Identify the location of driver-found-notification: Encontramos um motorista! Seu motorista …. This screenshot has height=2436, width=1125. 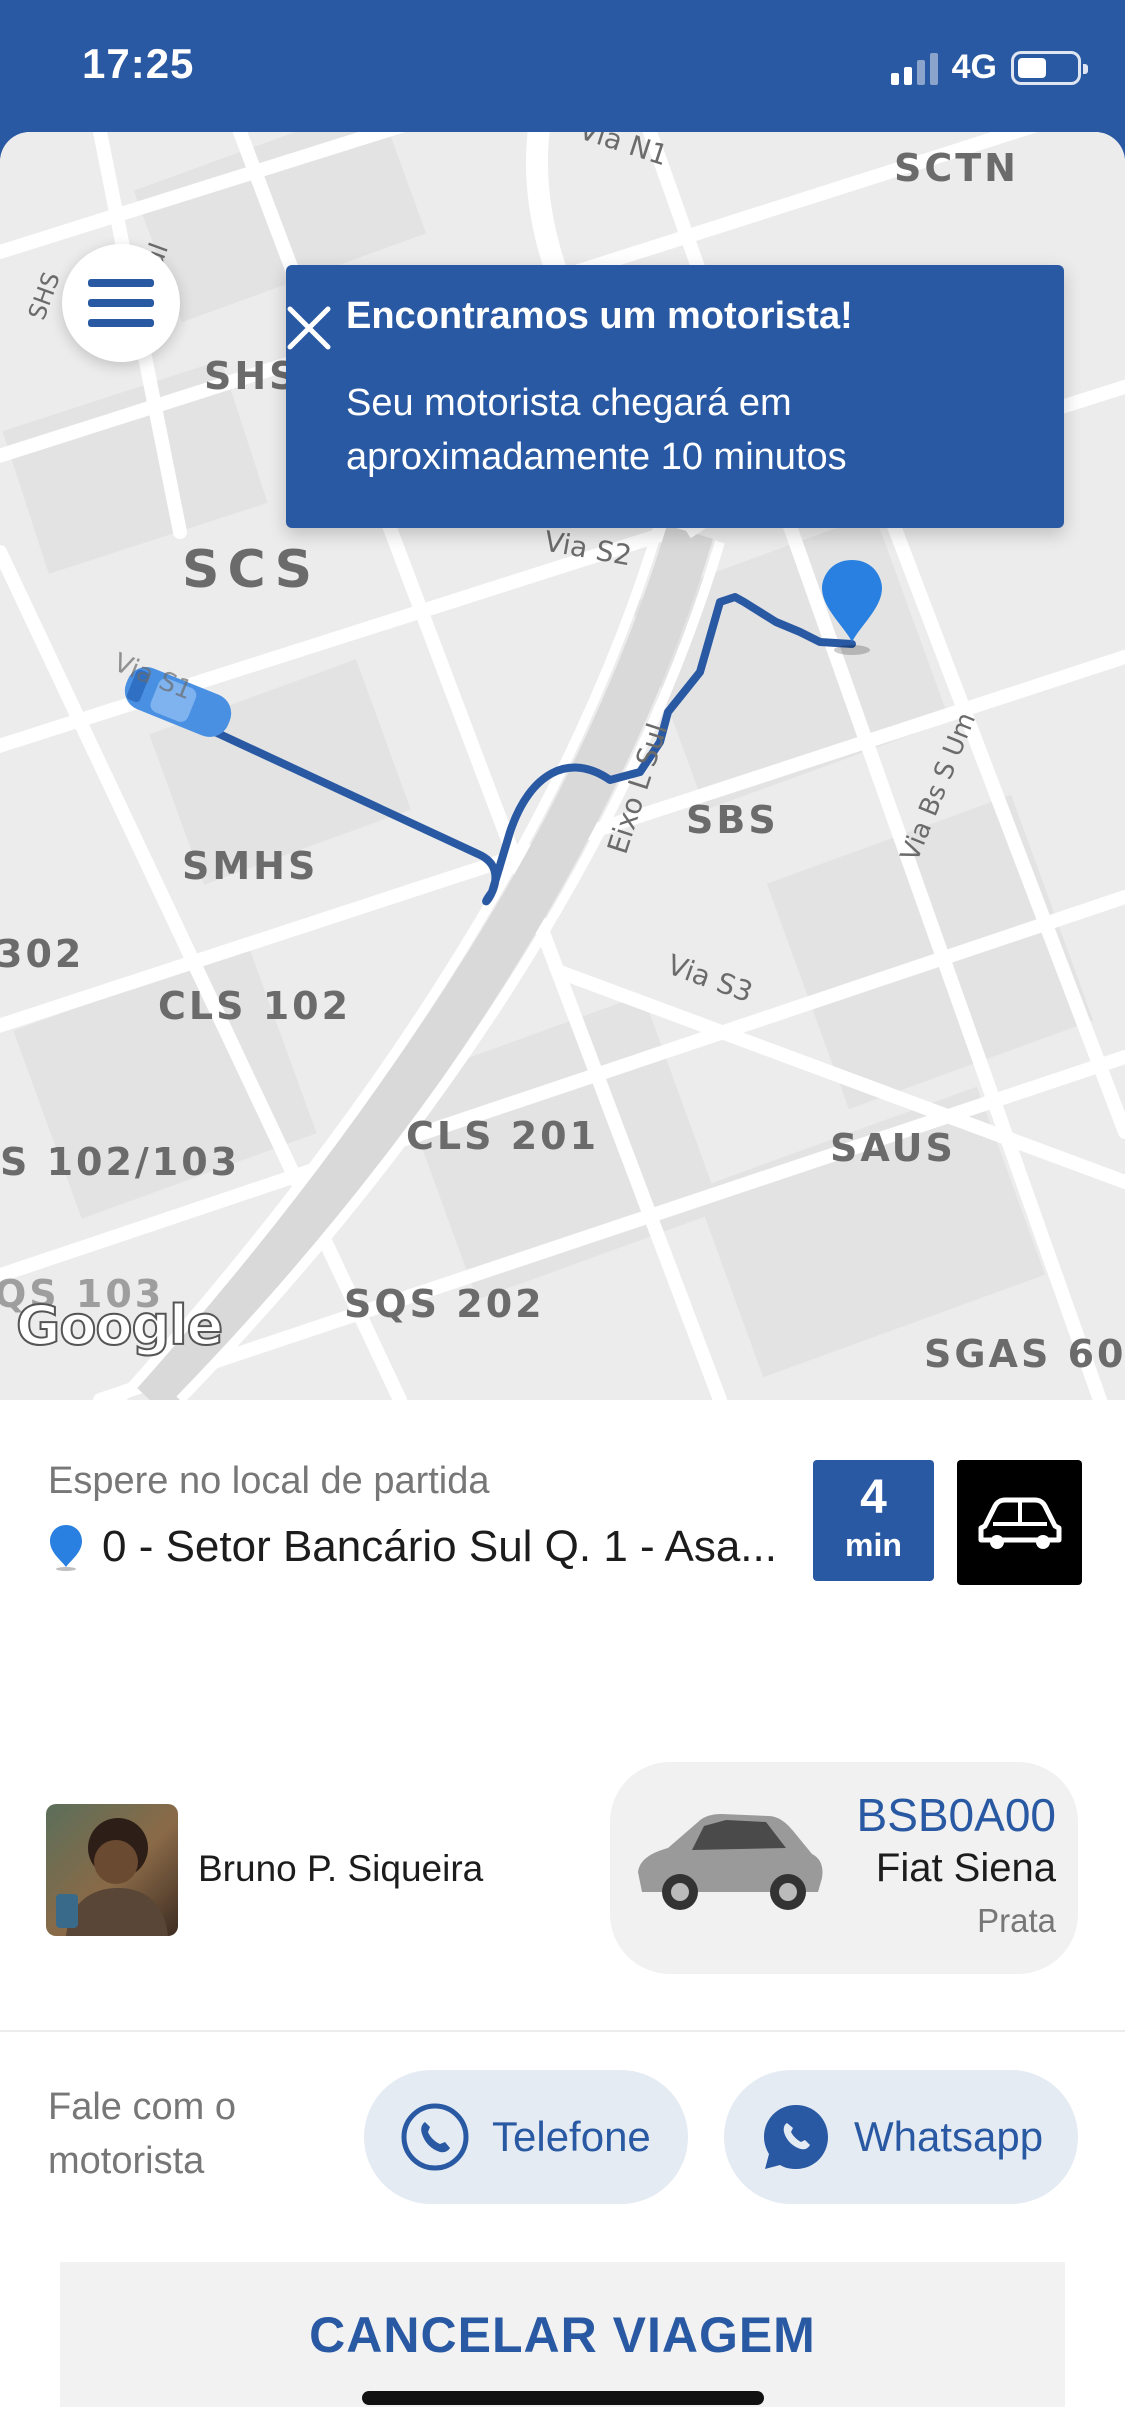
(675, 396).